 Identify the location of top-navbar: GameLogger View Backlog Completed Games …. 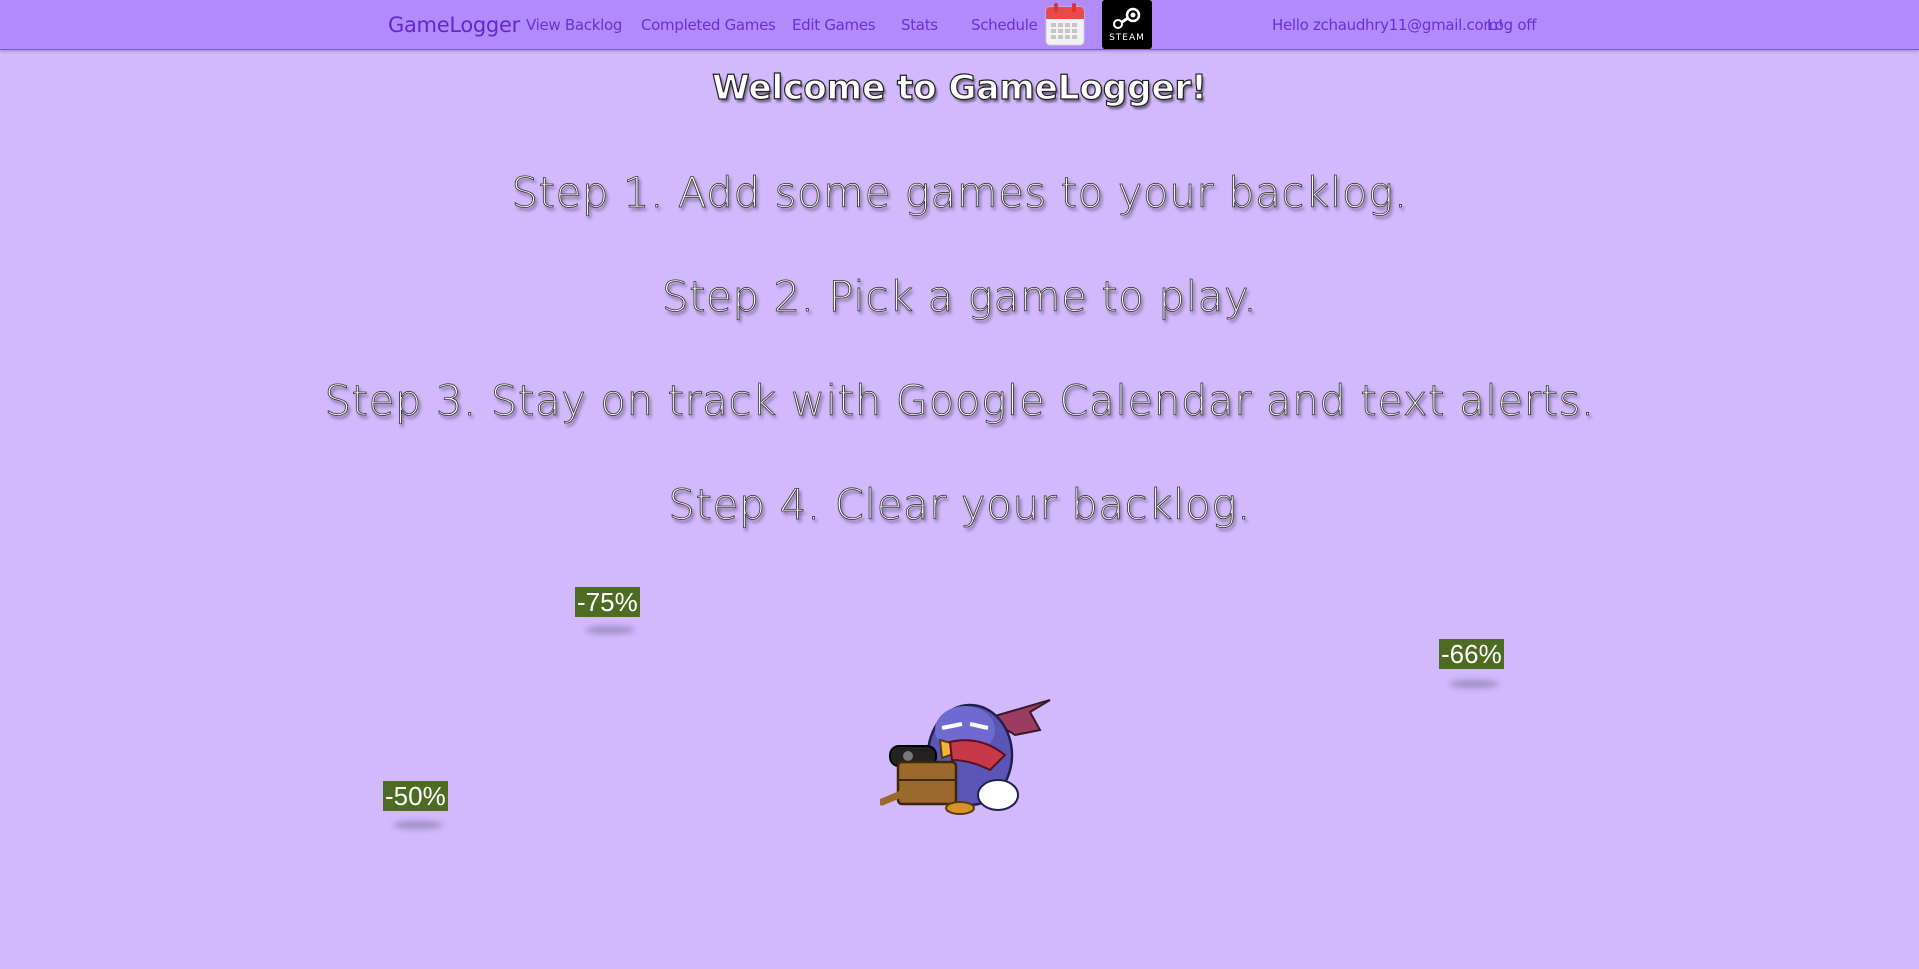
(959, 25).